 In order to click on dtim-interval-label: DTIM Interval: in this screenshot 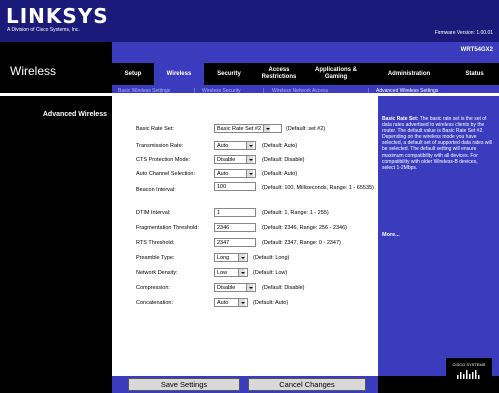, I will do `click(153, 213)`.